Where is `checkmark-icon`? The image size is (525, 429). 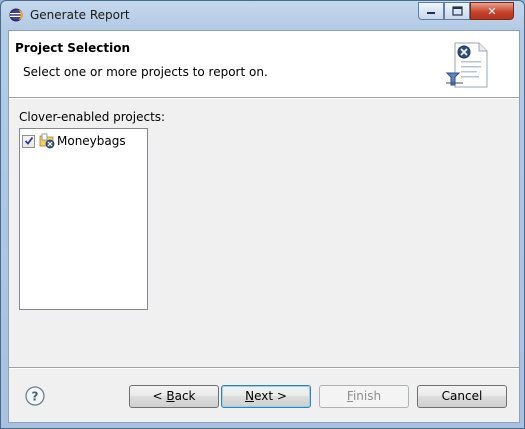 checkmark-icon is located at coordinates (28, 140).